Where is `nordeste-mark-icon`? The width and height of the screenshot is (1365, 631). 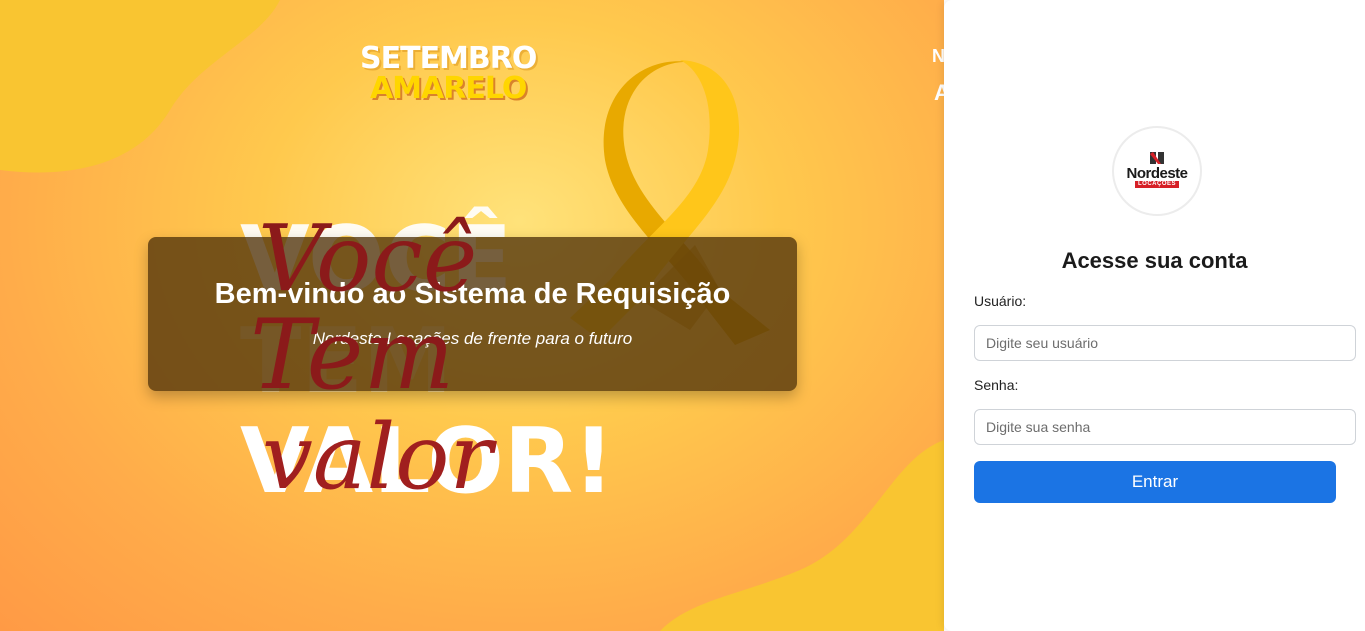 nordeste-mark-icon is located at coordinates (1157, 158).